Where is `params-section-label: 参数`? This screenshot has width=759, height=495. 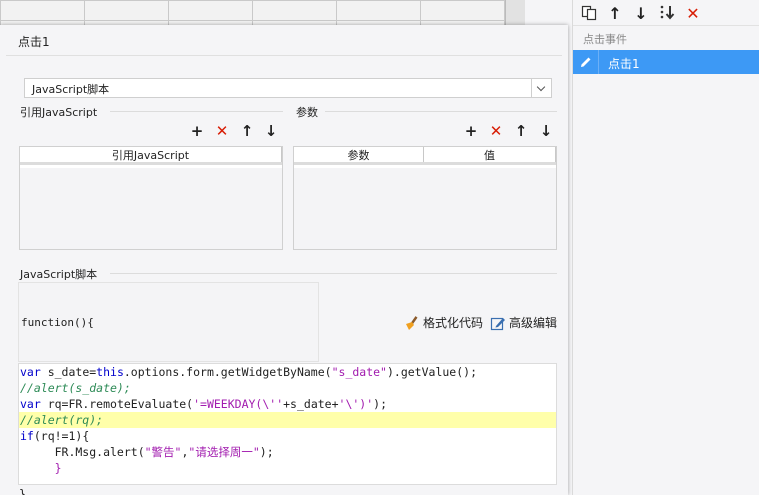 params-section-label: 参数 is located at coordinates (309, 112).